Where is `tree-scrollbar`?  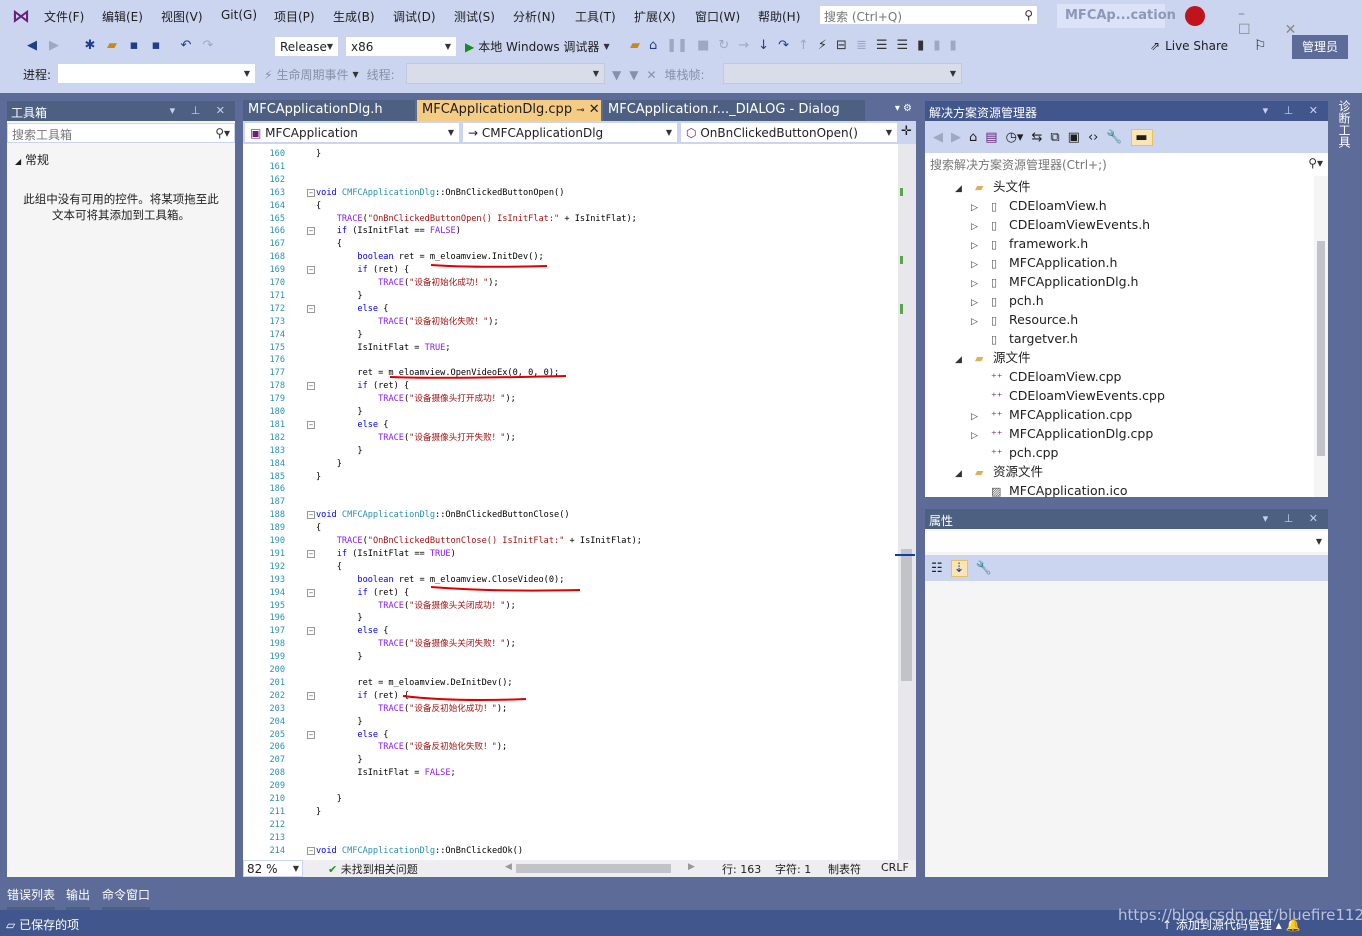
tree-scrollbar is located at coordinates (1321, 336).